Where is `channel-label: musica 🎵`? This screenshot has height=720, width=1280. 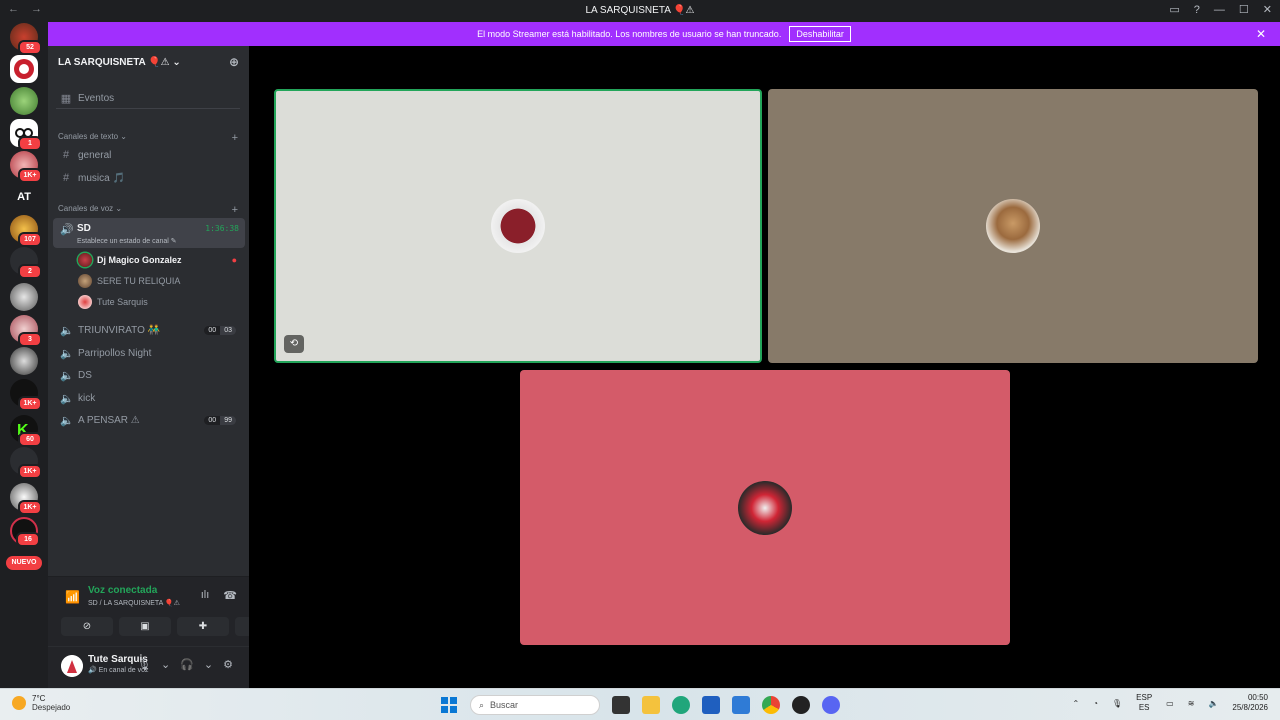 channel-label: musica 🎵 is located at coordinates (101, 178).